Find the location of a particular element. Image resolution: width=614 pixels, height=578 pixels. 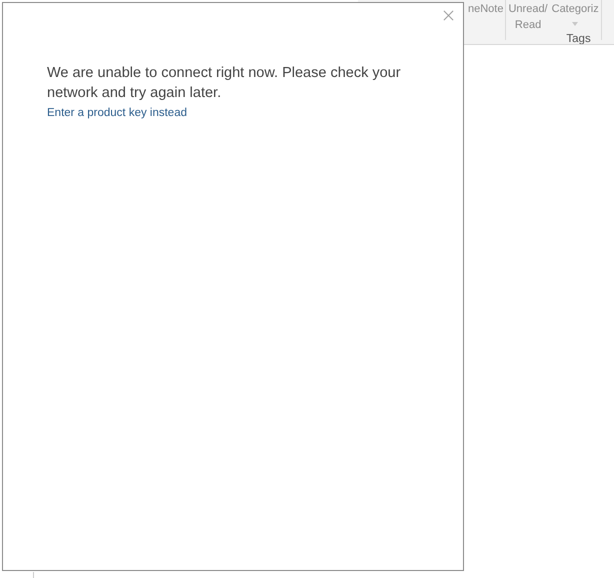

ribbon-button: Categoriz is located at coordinates (575, 17).